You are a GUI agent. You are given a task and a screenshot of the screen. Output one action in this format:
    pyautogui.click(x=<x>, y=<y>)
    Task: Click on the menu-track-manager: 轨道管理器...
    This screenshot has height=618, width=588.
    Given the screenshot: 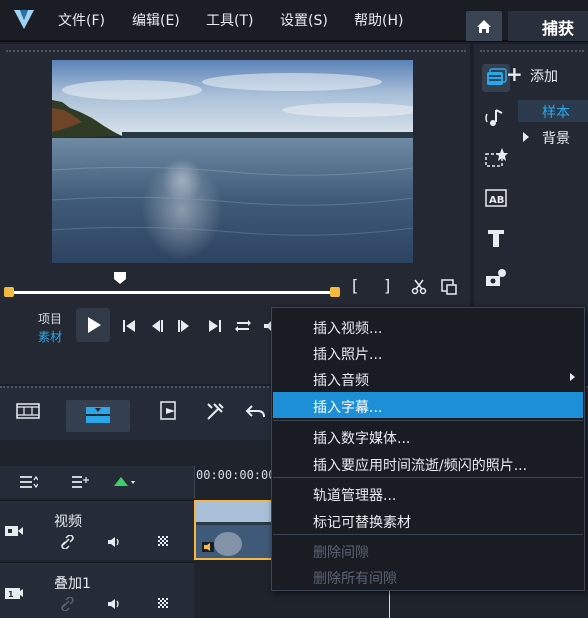 What is the action you would take?
    pyautogui.click(x=428, y=493)
    